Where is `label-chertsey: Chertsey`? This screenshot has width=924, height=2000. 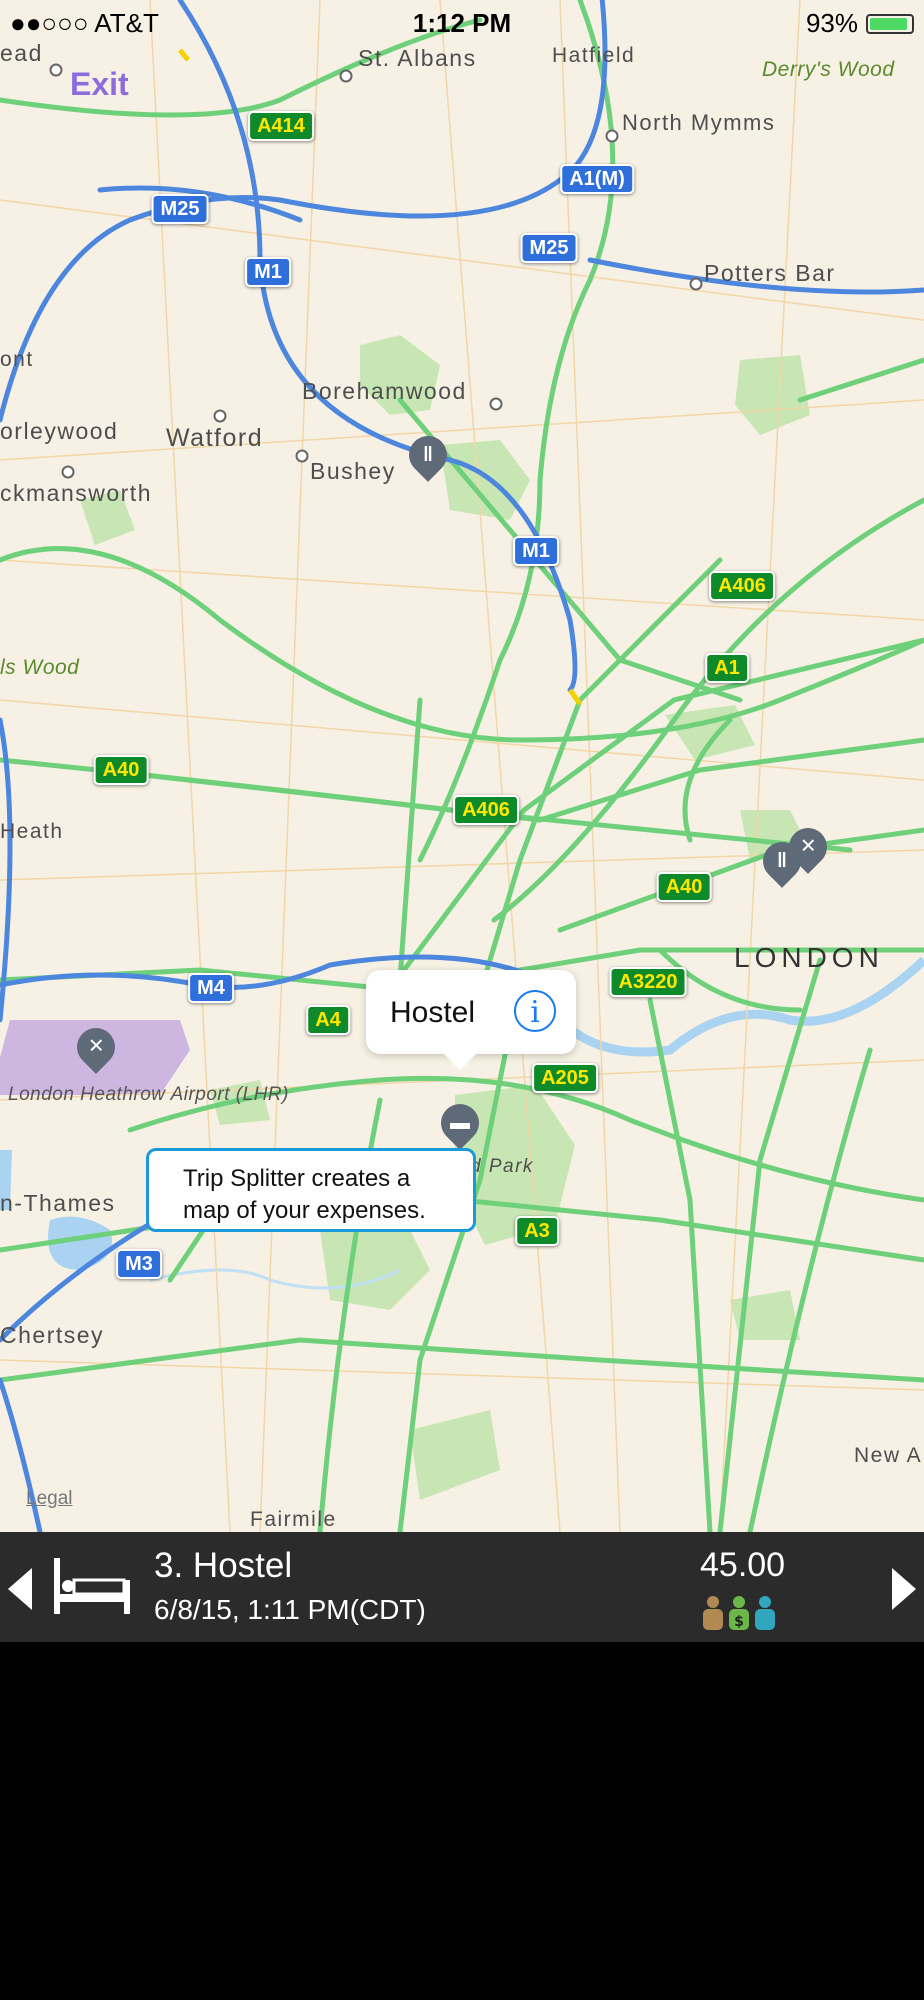 label-chertsey: Chertsey is located at coordinates (52, 1335).